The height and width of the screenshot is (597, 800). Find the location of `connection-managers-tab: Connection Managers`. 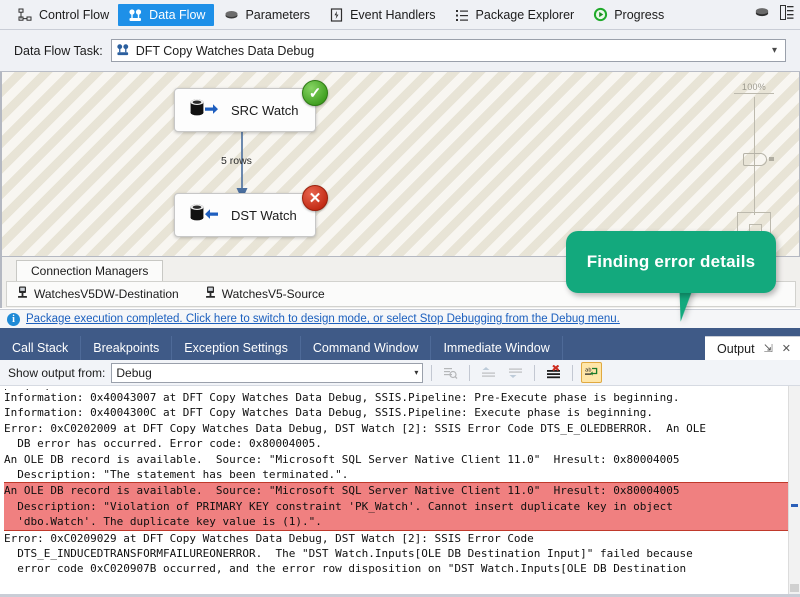

connection-managers-tab: Connection Managers is located at coordinates (90, 270).